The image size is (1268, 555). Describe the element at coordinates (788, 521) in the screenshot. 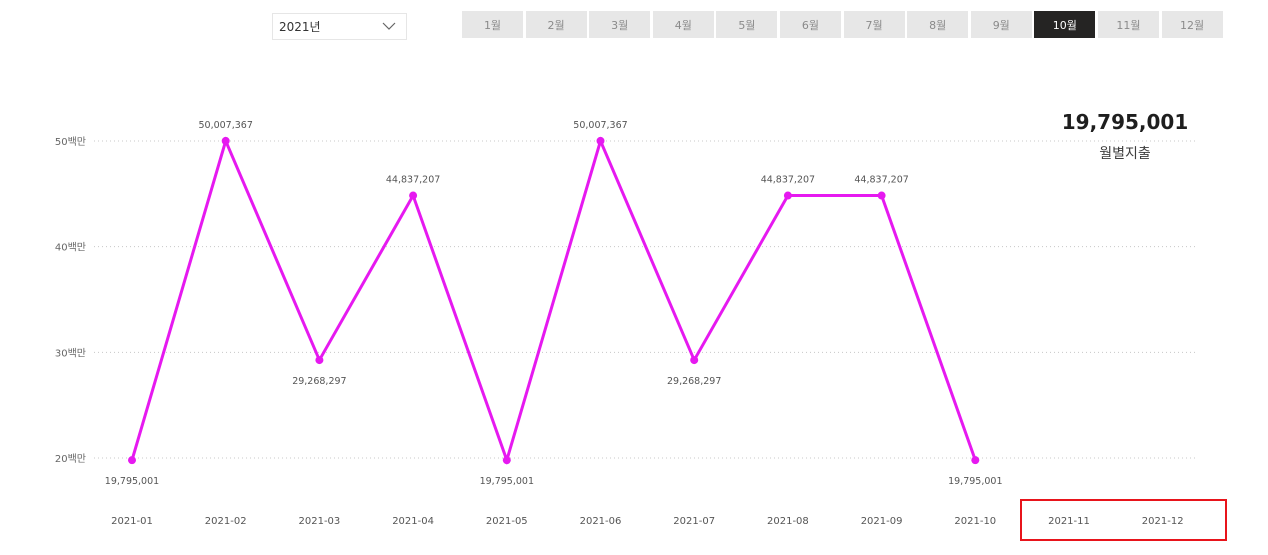

I see `x-tick-label: 2021-08` at that location.